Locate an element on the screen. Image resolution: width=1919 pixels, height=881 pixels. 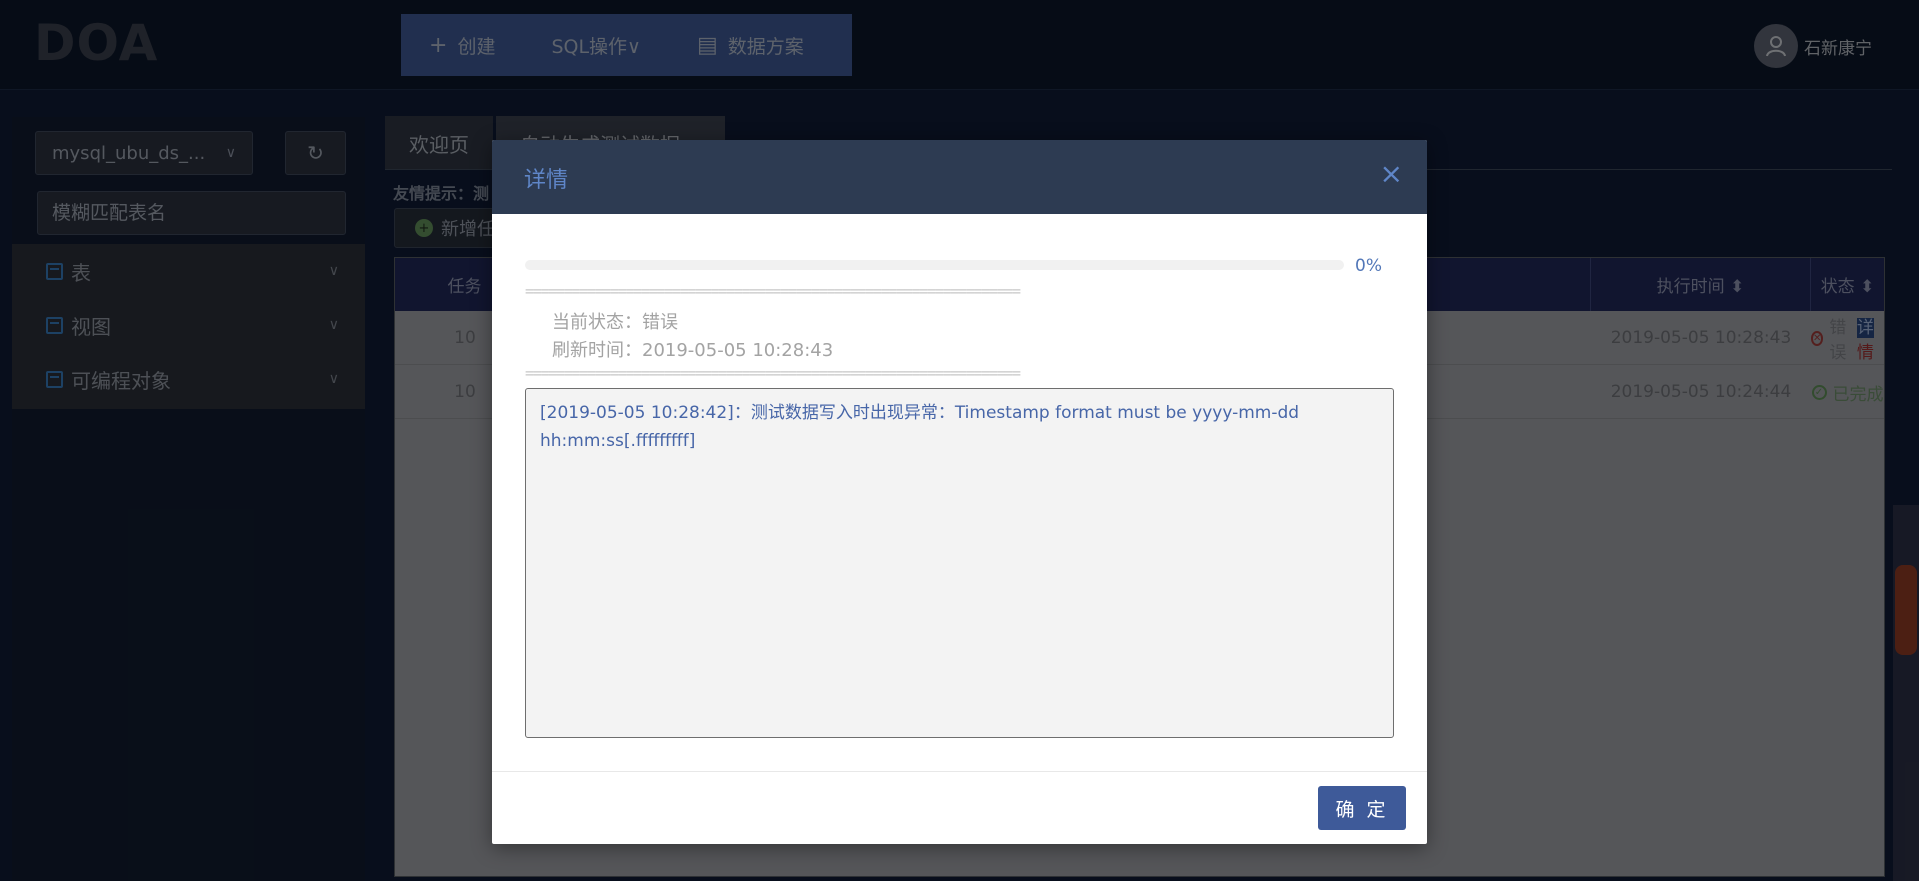
close-icon: × is located at coordinates (1391, 174).